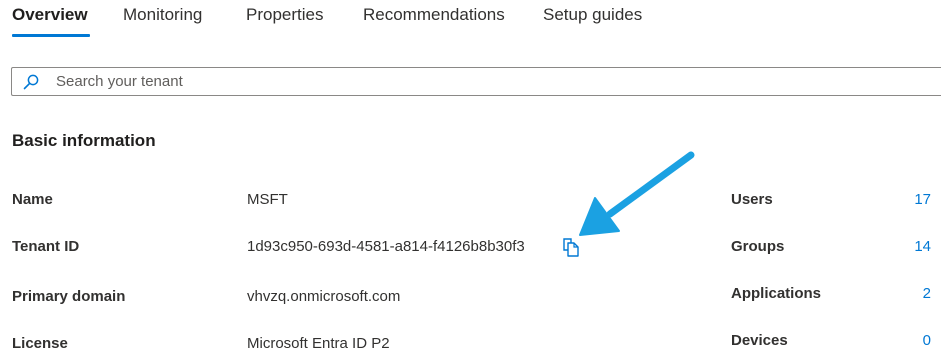 This screenshot has height=362, width=941. Describe the element at coordinates (32, 199) in the screenshot. I see `name-label: Name` at that location.